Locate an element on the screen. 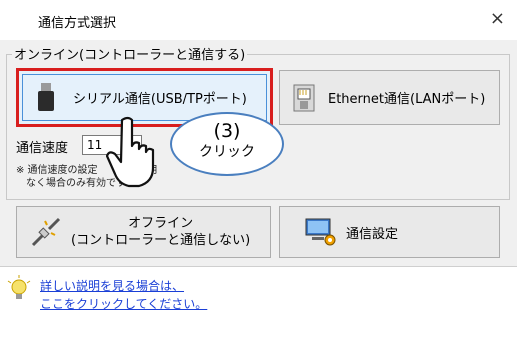  computer-settings-icon is located at coordinates (320, 232).